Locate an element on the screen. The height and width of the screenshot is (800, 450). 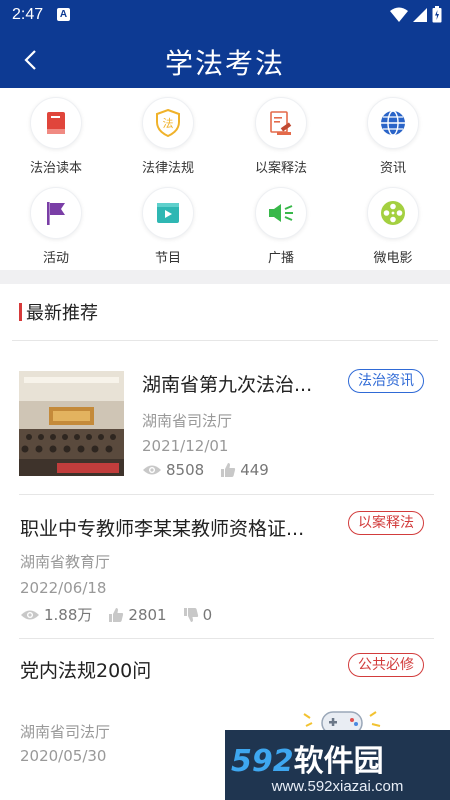
notification-badge: A is located at coordinates (63, 14).